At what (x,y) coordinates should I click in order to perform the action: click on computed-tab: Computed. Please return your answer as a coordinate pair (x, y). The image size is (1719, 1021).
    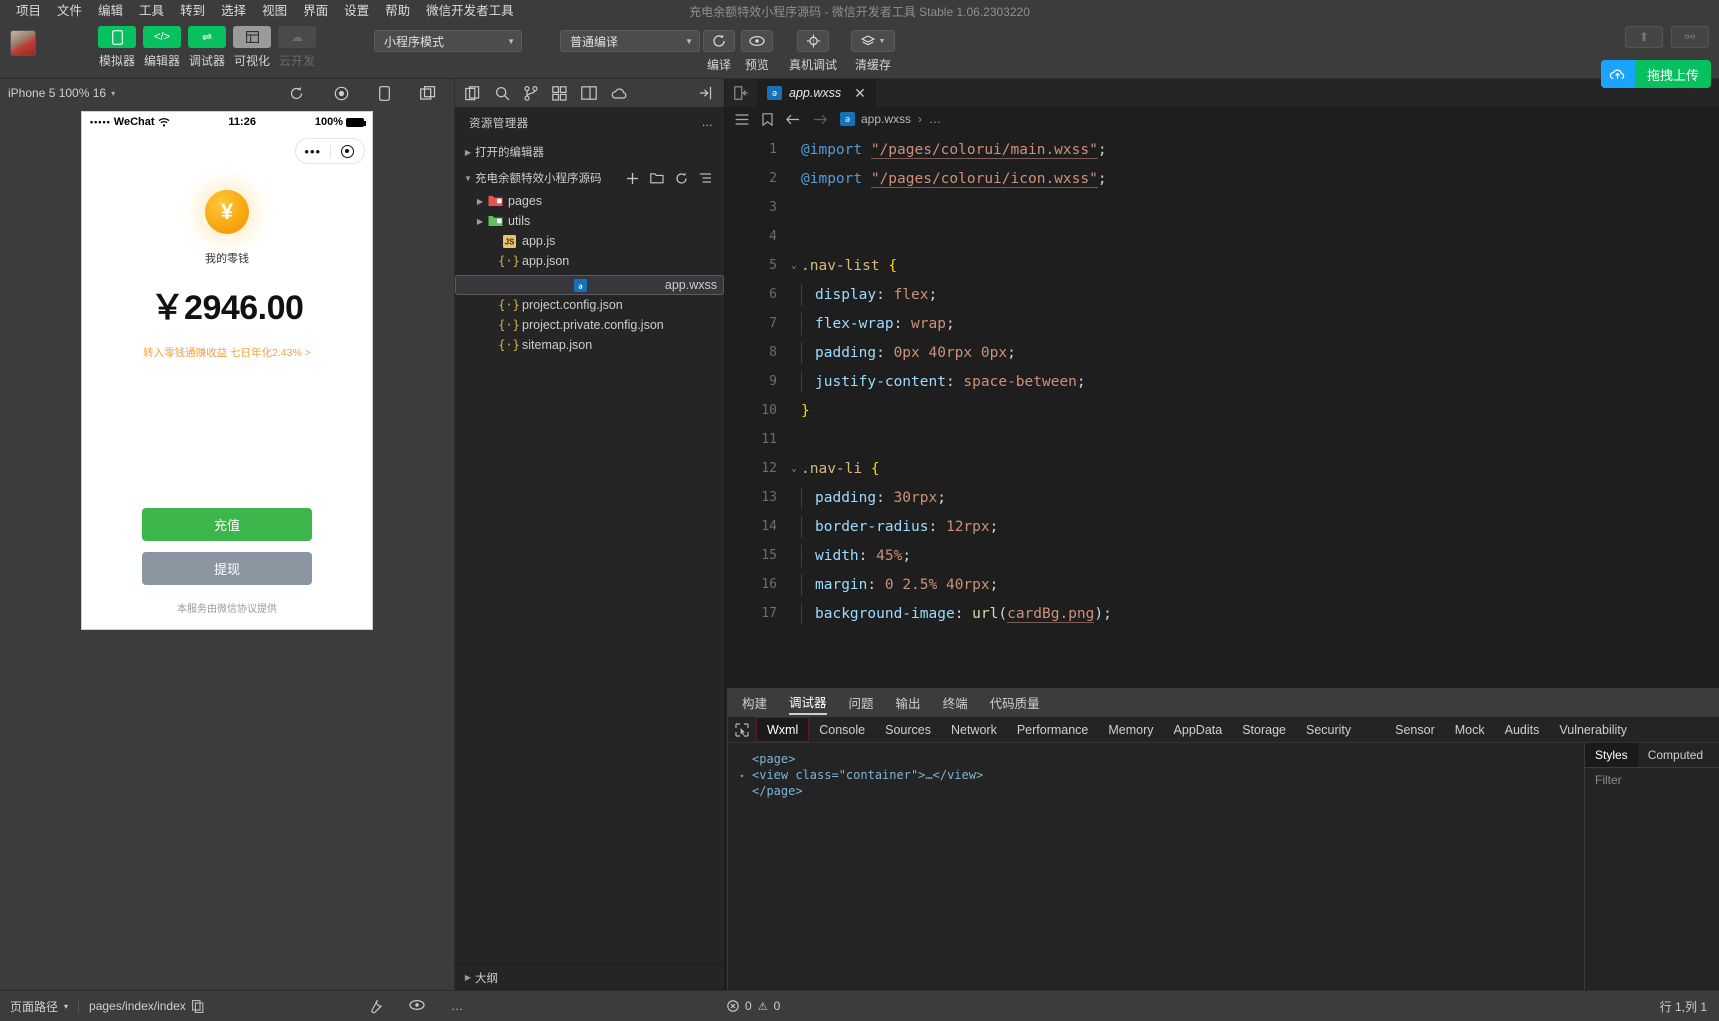
    Looking at the image, I should click on (1675, 755).